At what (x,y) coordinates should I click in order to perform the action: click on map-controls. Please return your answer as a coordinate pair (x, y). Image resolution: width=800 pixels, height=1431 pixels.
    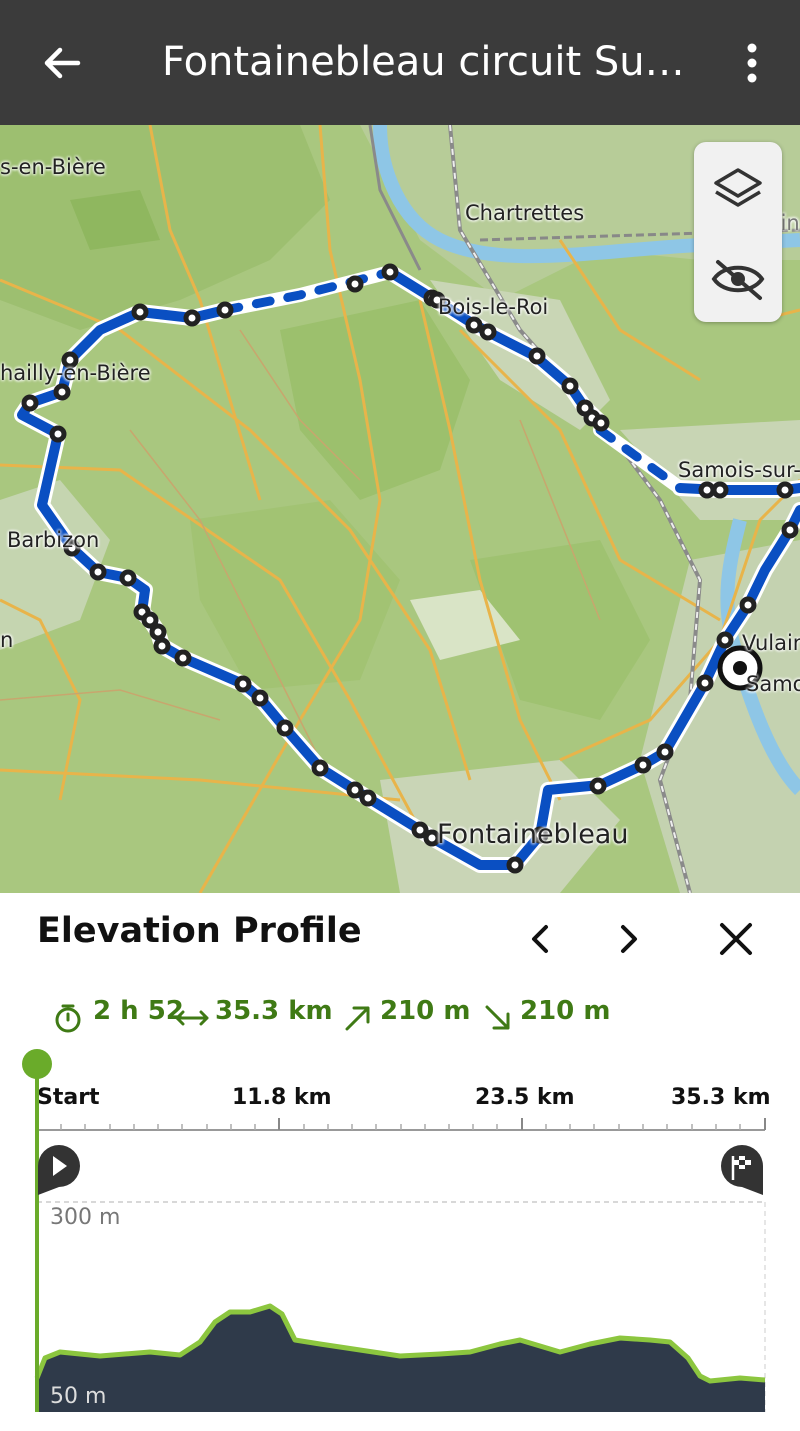
    Looking at the image, I should click on (738, 232).